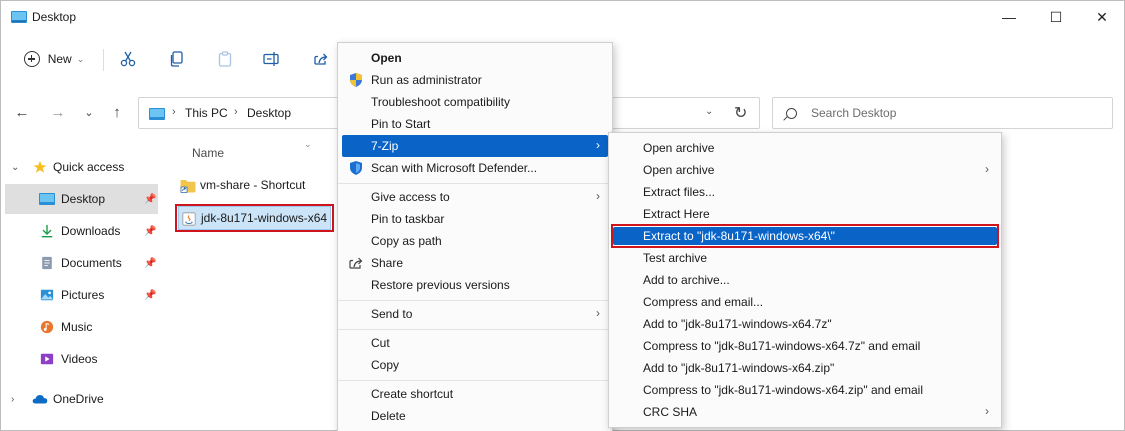  Describe the element at coordinates (81, 399) in the screenshot. I see `nav-onedrive: › OneDrive` at that location.